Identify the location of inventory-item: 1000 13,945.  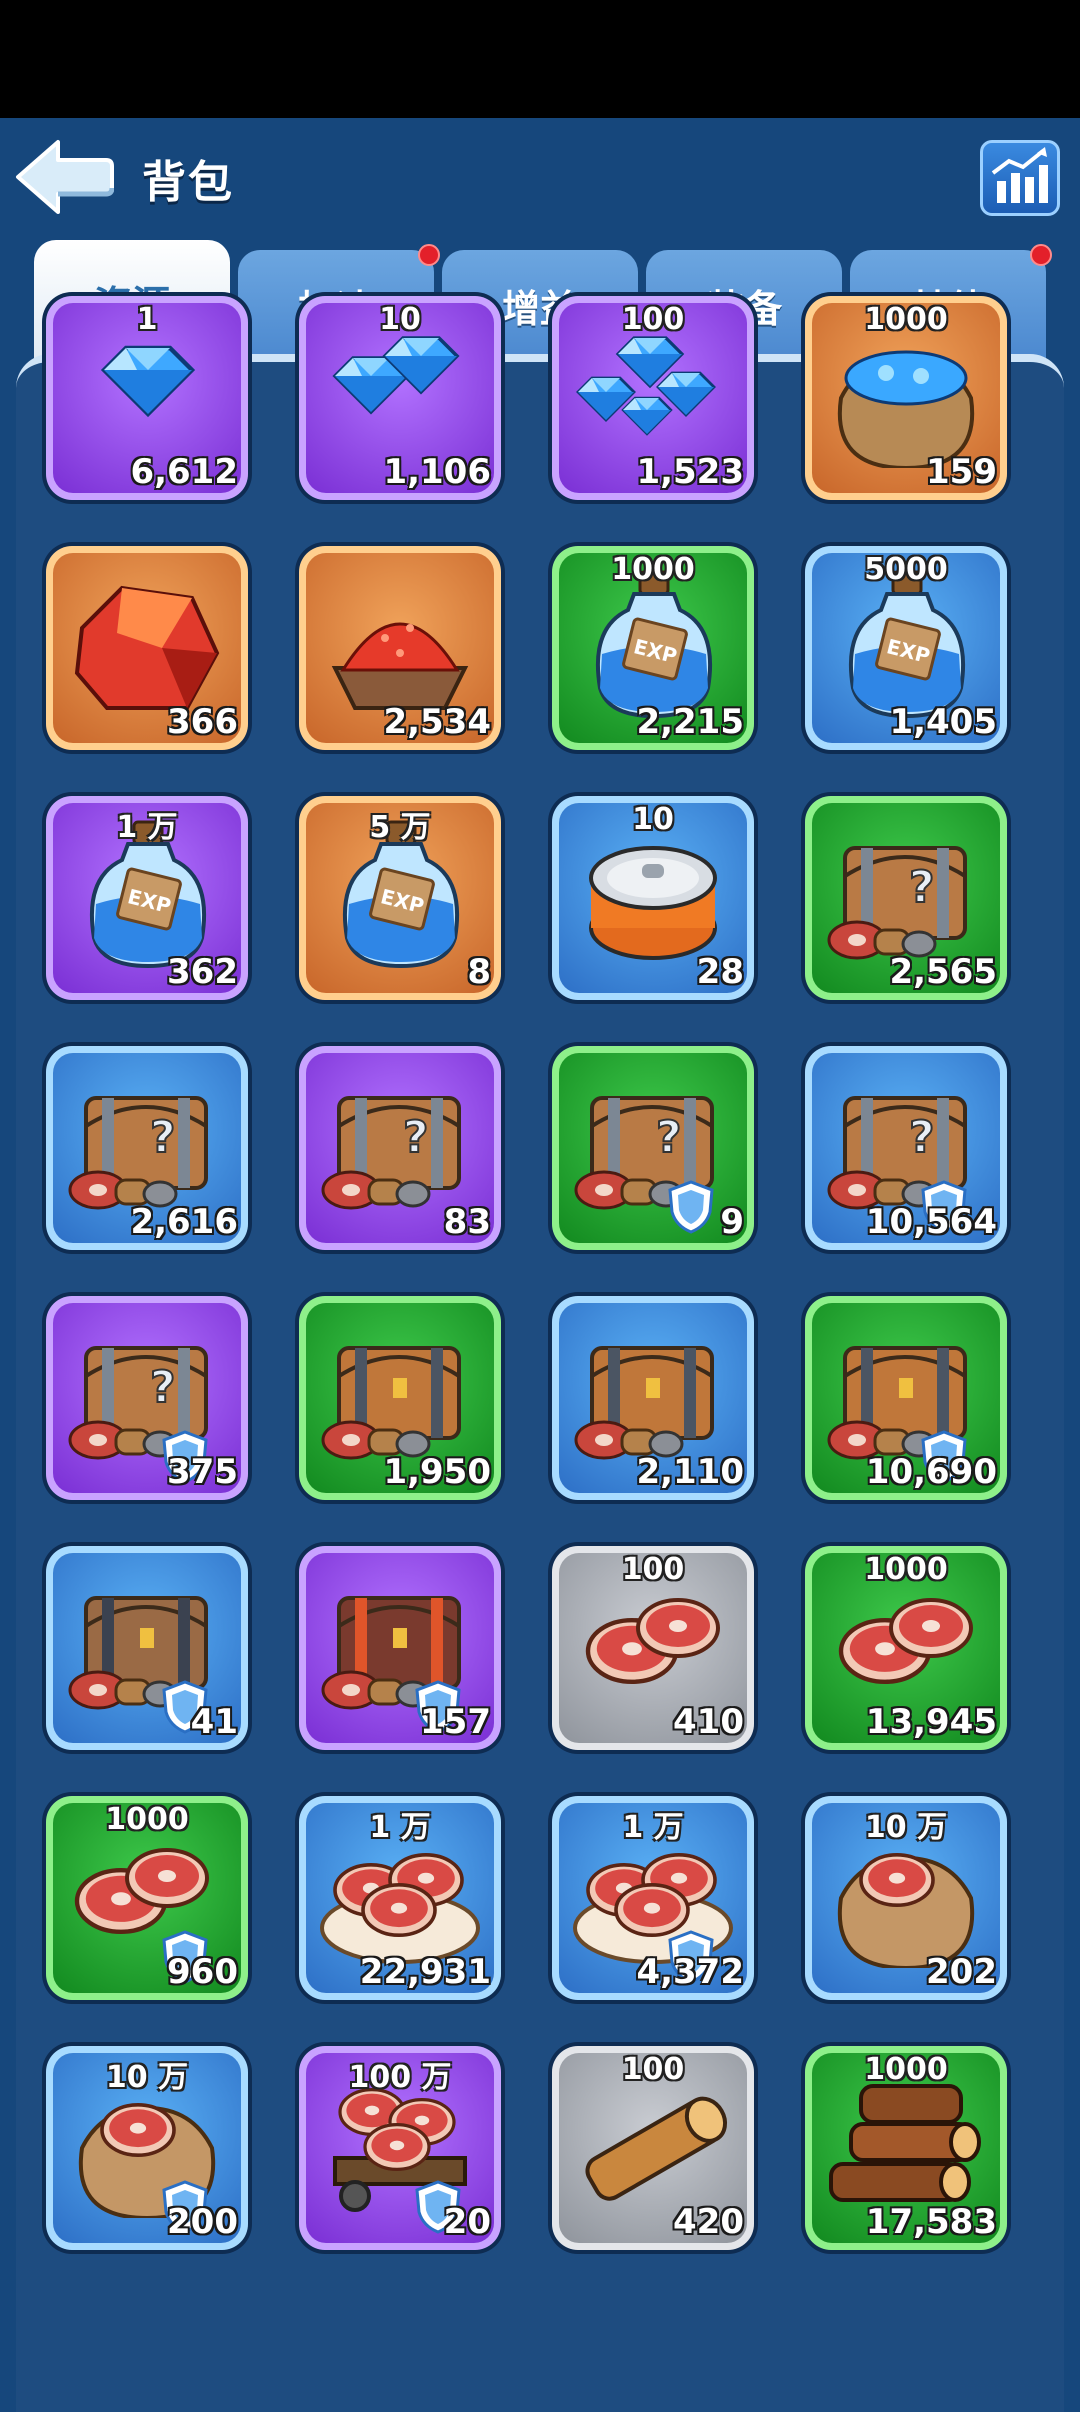
(906, 1648).